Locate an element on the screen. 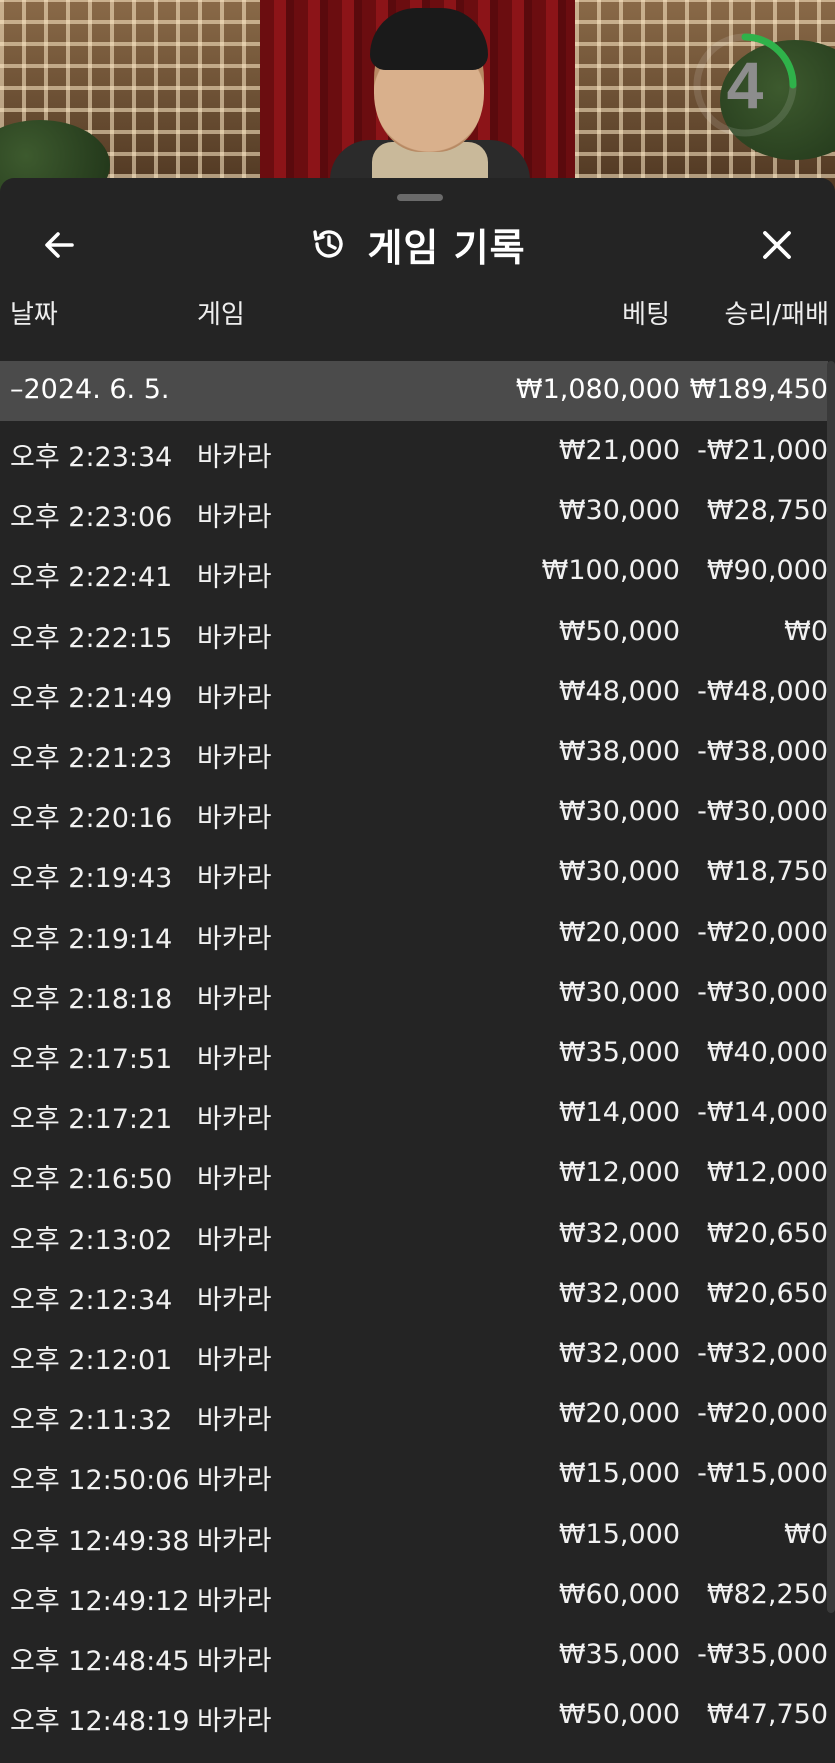 This screenshot has height=1763, width=835. history-row: 오후 2:19:14 바카라 ₩20,000 -₩20,000 is located at coordinates (414, 933).